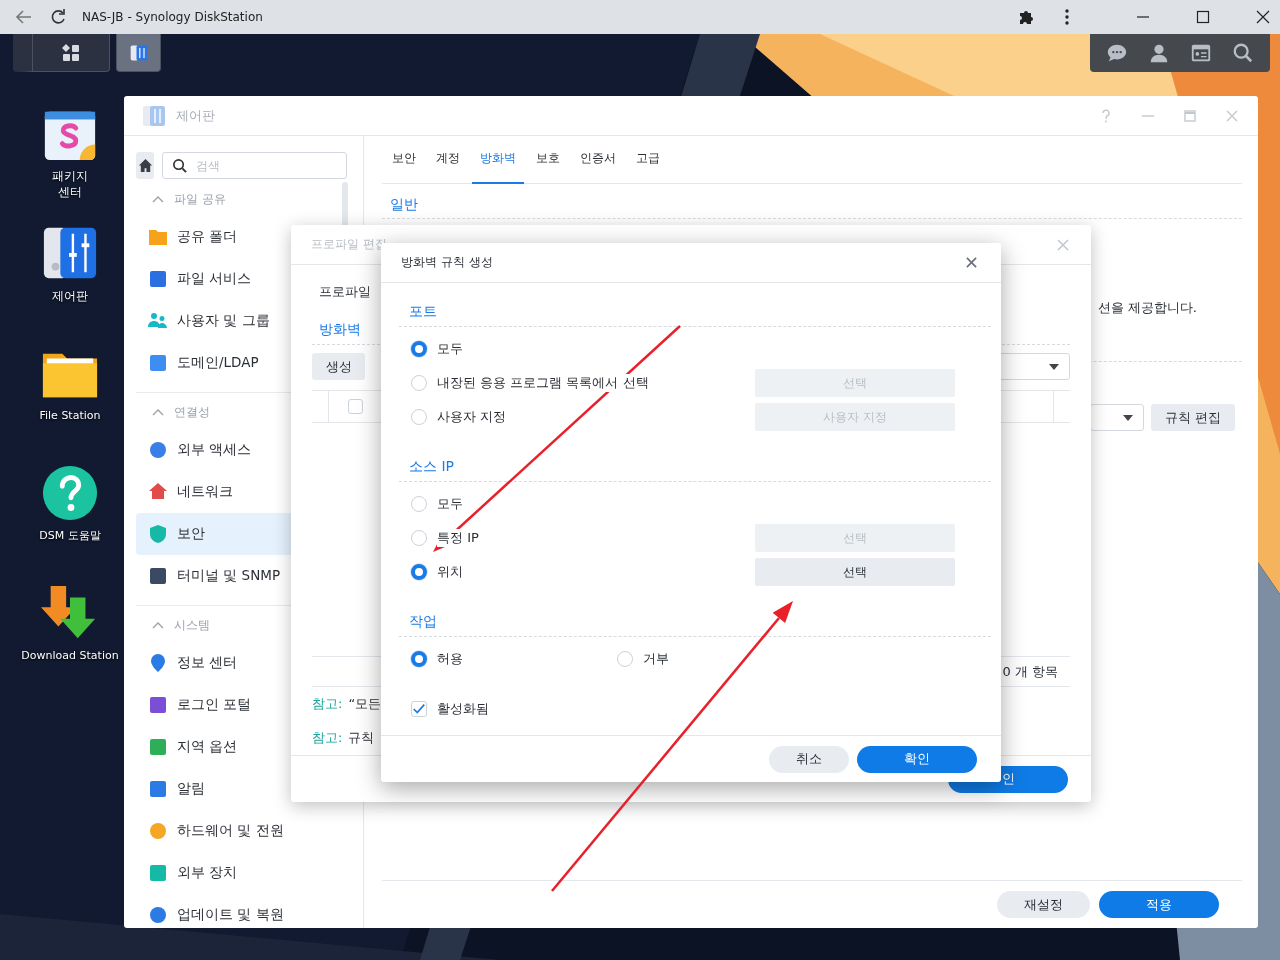 The height and width of the screenshot is (960, 1280). What do you see at coordinates (172, 17) in the screenshot?
I see `page-title: NAS-JB - Synology DiskStation` at bounding box center [172, 17].